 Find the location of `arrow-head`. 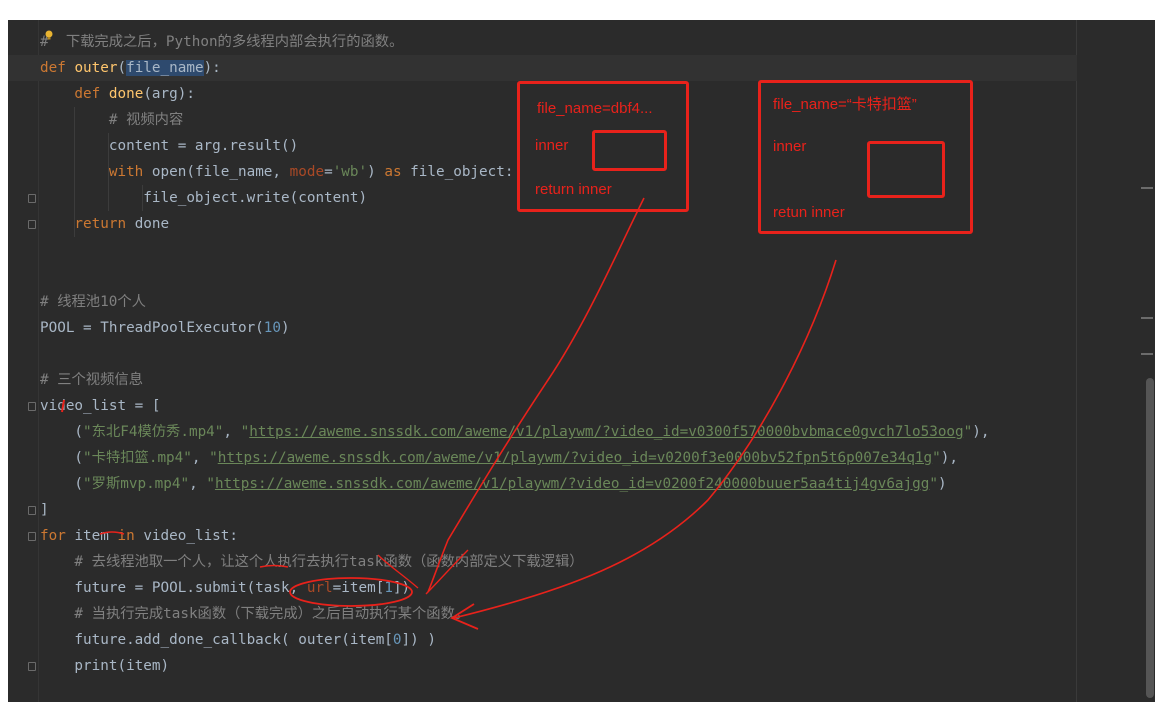

arrow-head is located at coordinates (464, 616).